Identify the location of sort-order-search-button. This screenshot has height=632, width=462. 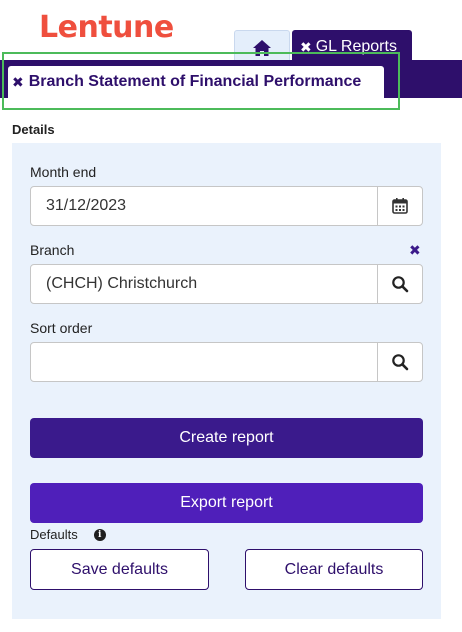
(399, 362).